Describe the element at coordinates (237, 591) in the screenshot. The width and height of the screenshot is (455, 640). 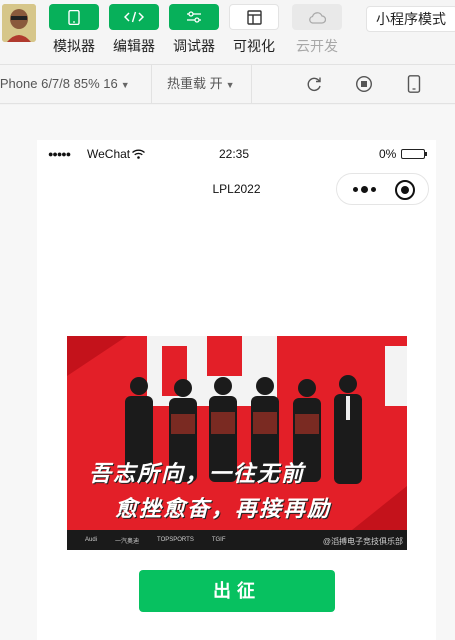
I see `start-button: 出征` at that location.